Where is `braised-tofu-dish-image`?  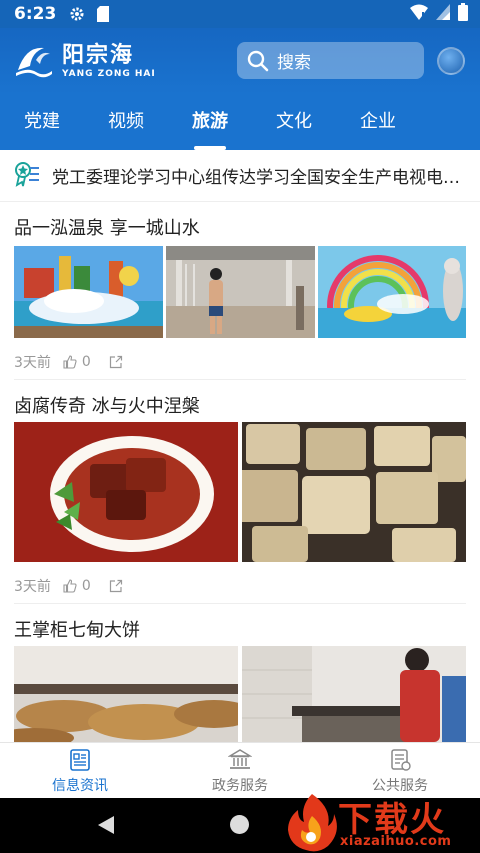
braised-tofu-dish-image is located at coordinates (126, 492).